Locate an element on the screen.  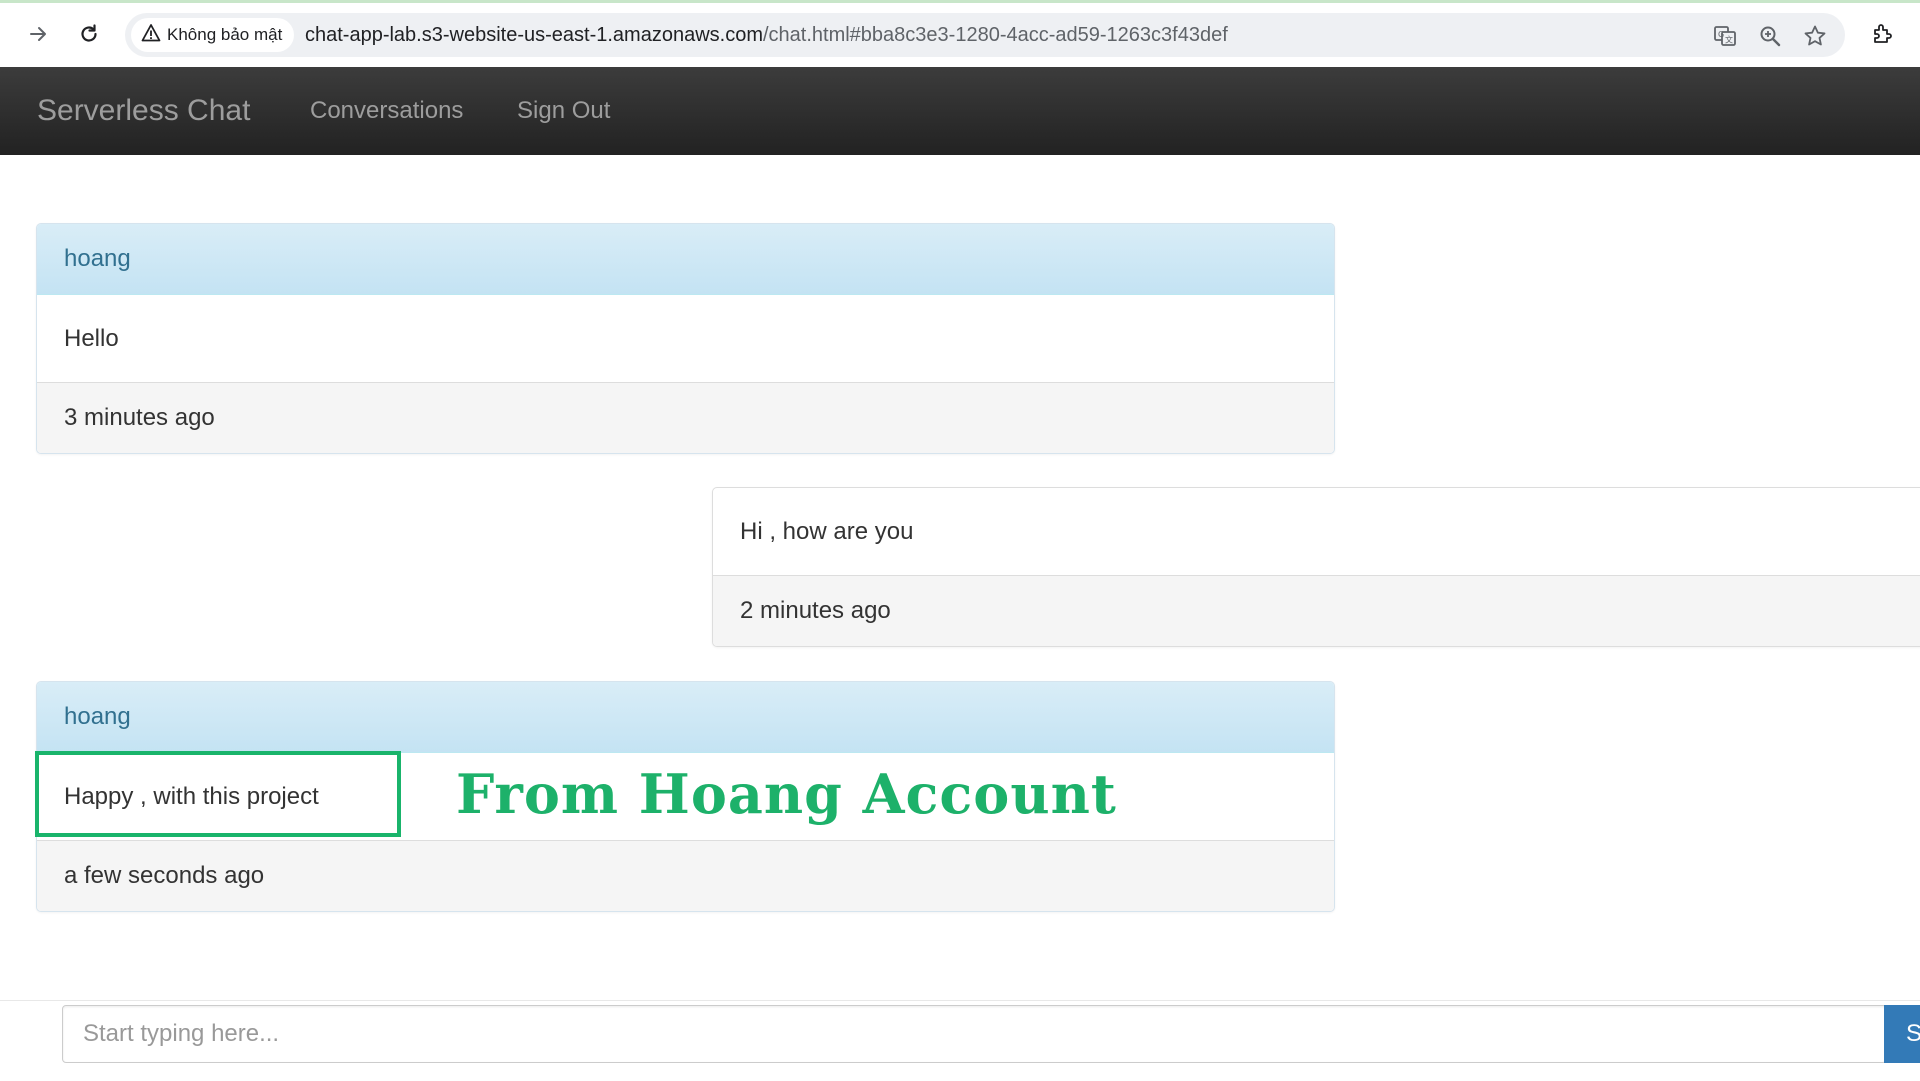
svg-text: 文 is located at coordinates (1729, 40).